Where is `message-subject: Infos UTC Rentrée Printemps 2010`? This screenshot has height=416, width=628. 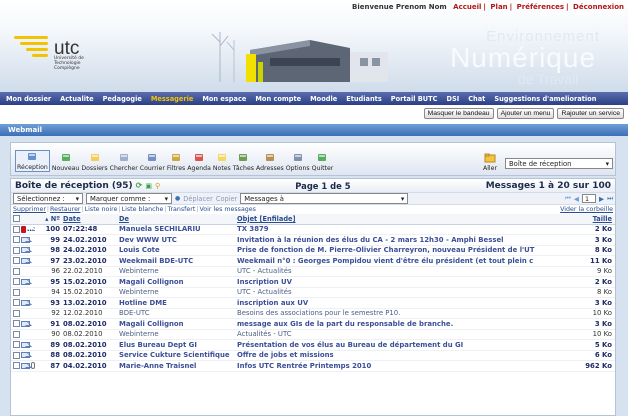 message-subject: Infos UTC Rentrée Printemps 2010 is located at coordinates (407, 366).